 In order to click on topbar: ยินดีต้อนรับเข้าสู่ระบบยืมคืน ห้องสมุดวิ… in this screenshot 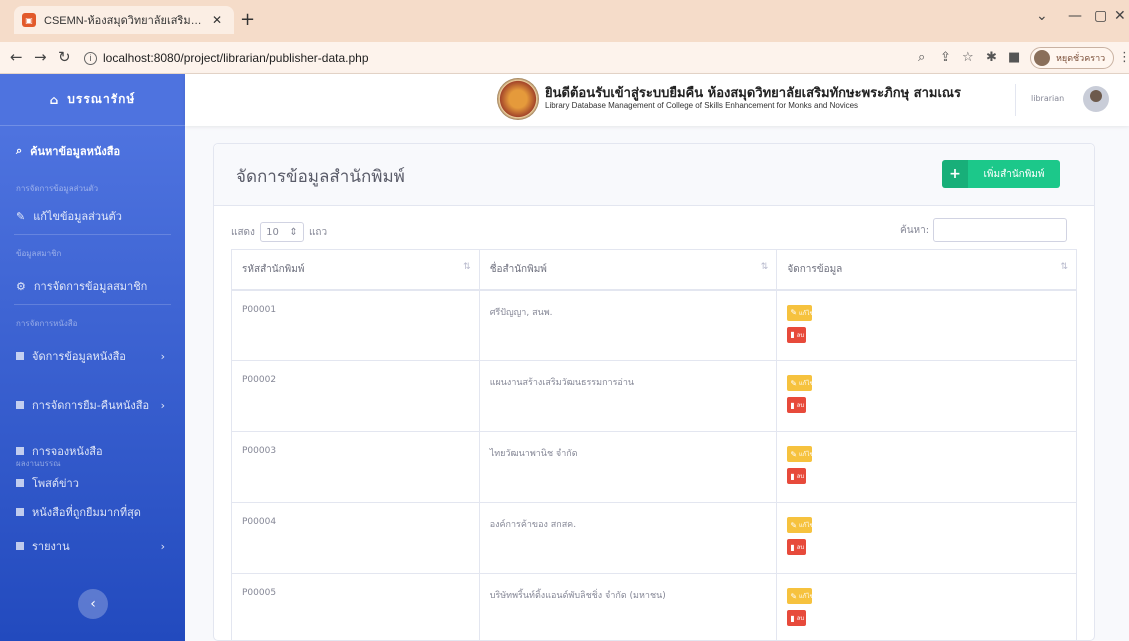, I will do `click(657, 100)`.